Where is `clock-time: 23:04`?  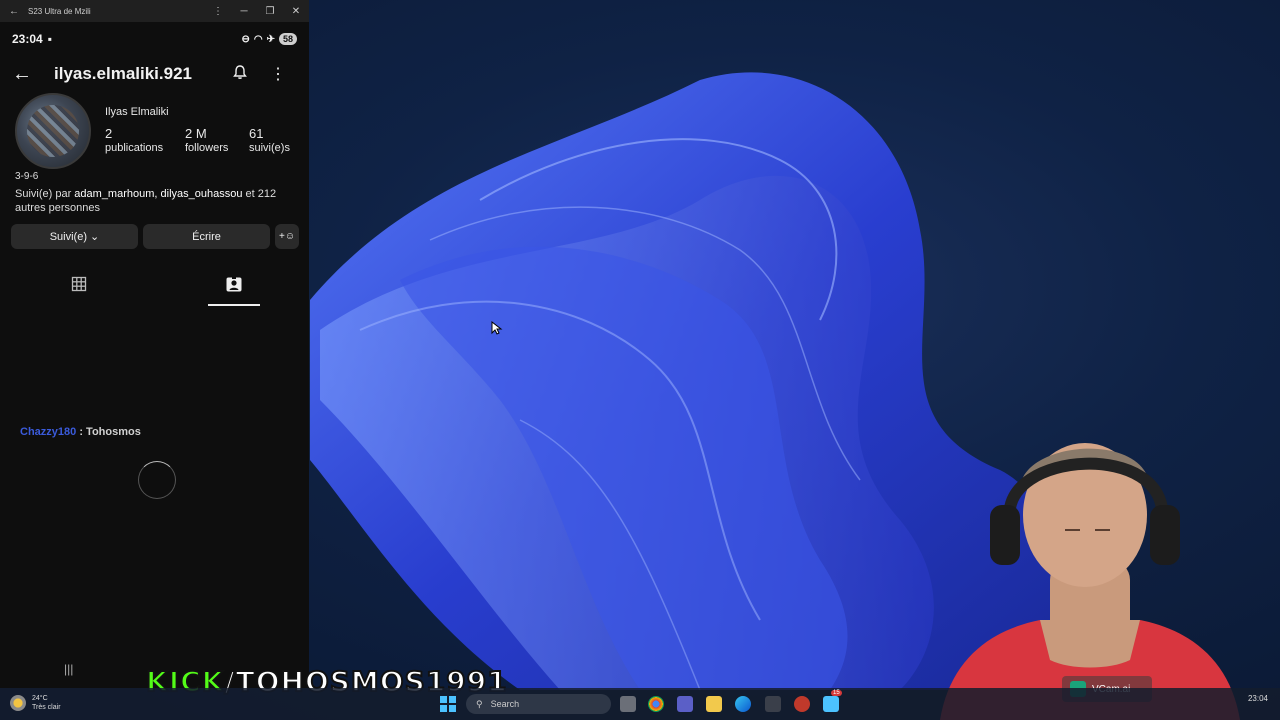 clock-time: 23:04 is located at coordinates (1257, 698).